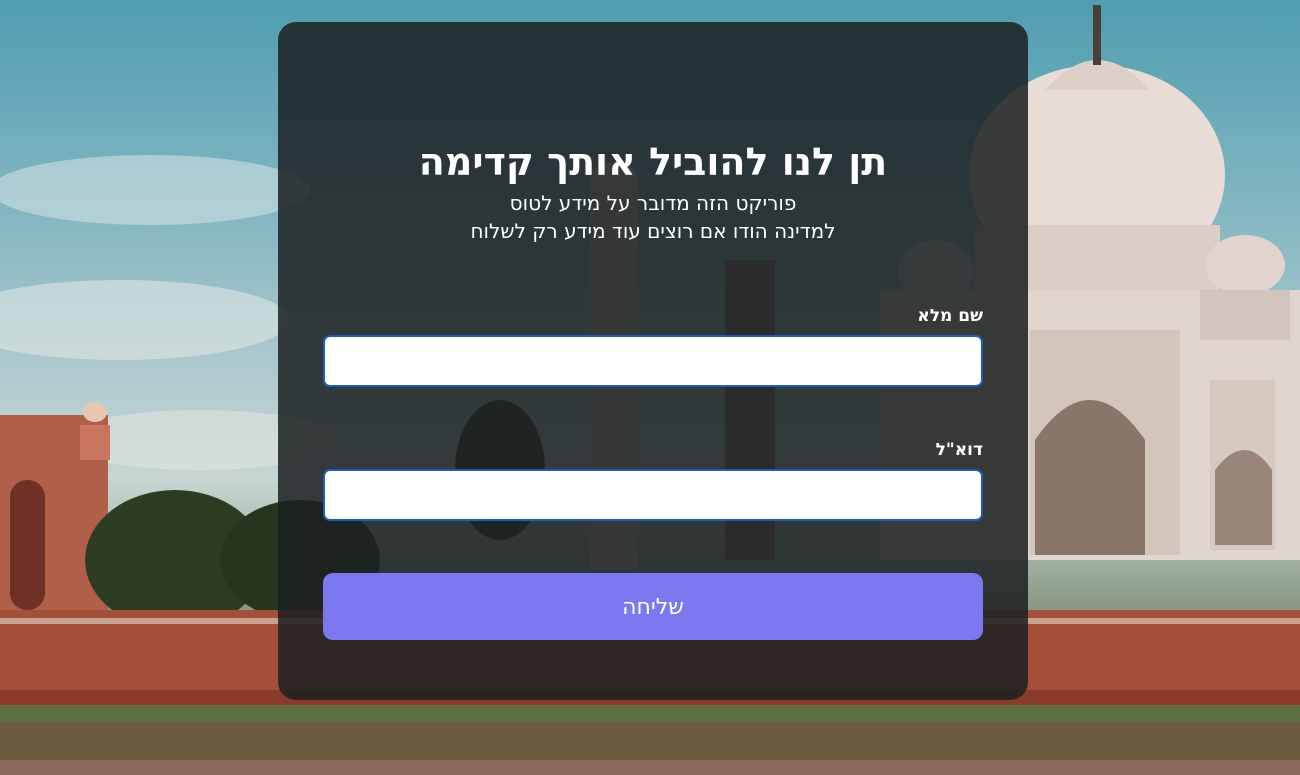 Image resolution: width=1300 pixels, height=775 pixels. I want to click on subtitle-line-1: פוריקט הזה מדובר על מידע לטוס, so click(653, 203).